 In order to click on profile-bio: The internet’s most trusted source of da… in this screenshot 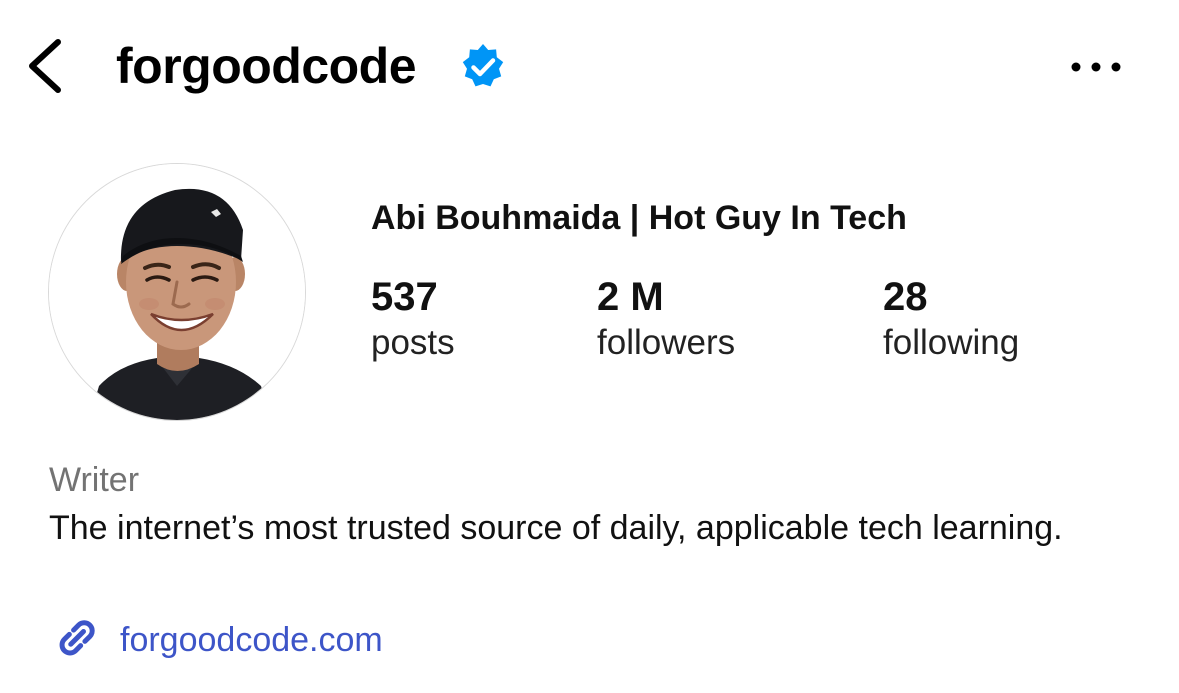, I will do `click(556, 528)`.